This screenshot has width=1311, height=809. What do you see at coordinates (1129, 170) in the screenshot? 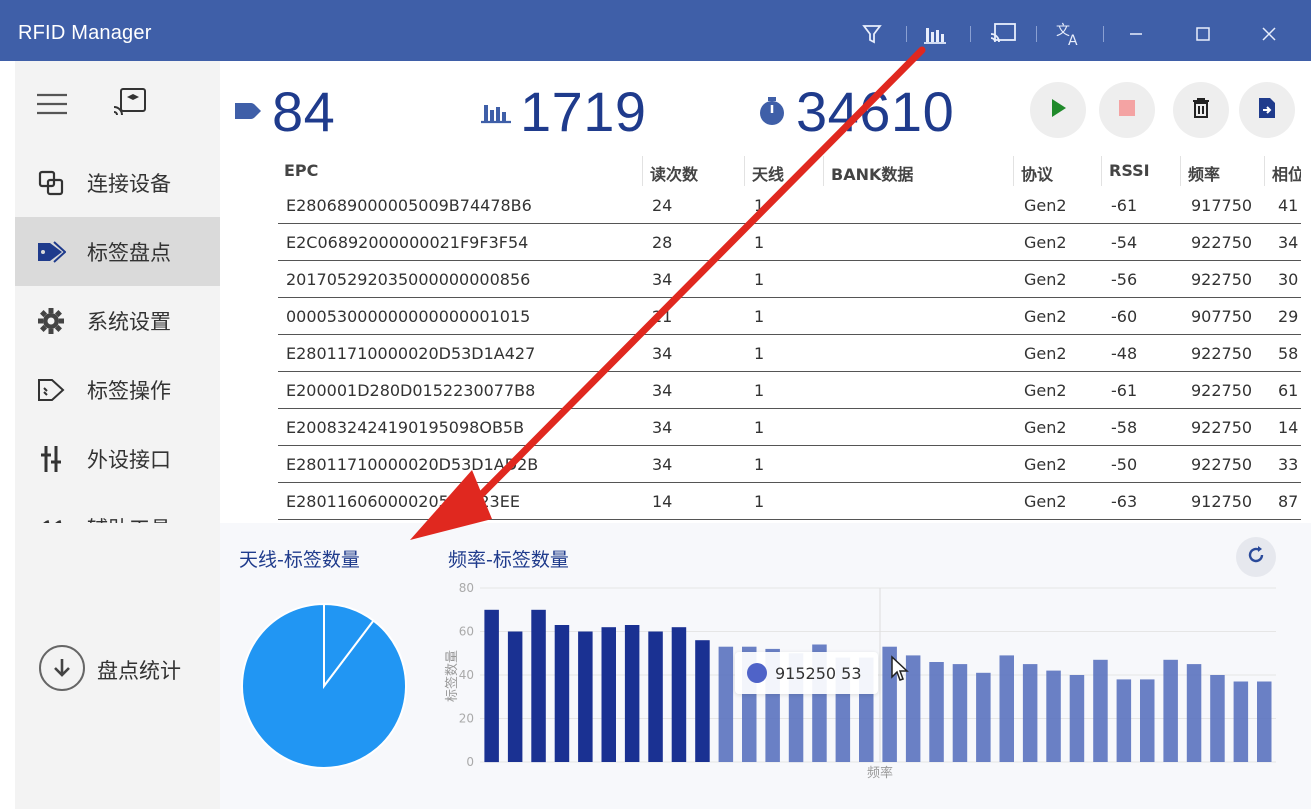
I see `column-header-rssi: RSSI` at bounding box center [1129, 170].